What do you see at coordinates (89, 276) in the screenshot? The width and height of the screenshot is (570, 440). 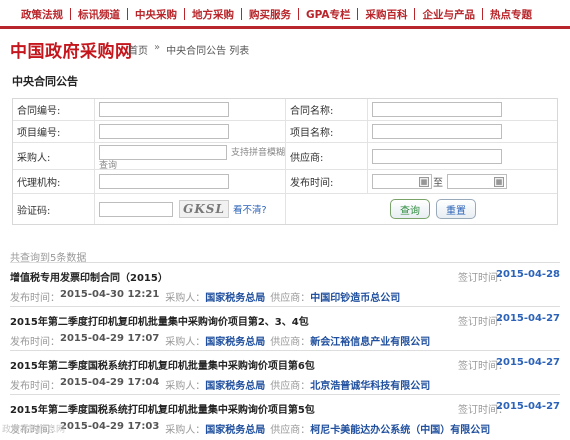 I see `result-title-link: 增值税专用发票印制合同（2015）` at bounding box center [89, 276].